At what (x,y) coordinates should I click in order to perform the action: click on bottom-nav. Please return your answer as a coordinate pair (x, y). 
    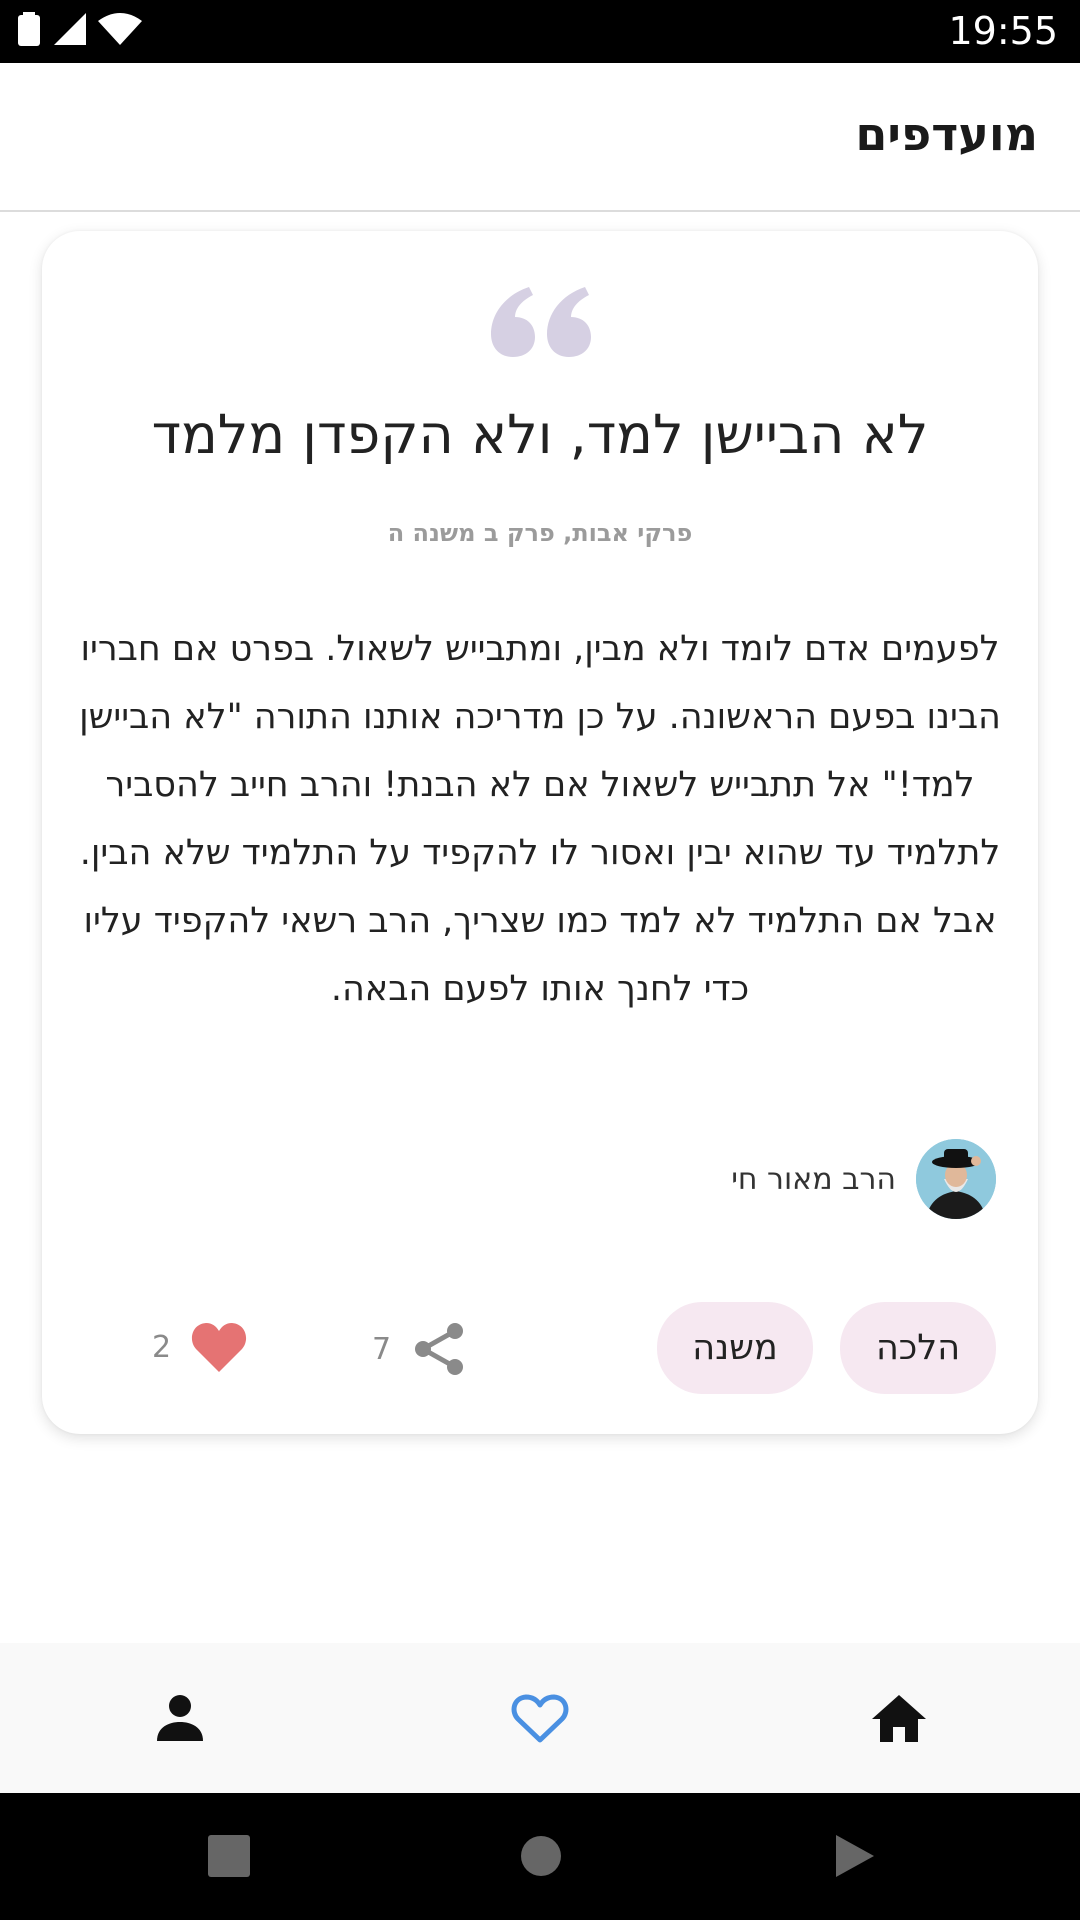
    Looking at the image, I should click on (540, 1718).